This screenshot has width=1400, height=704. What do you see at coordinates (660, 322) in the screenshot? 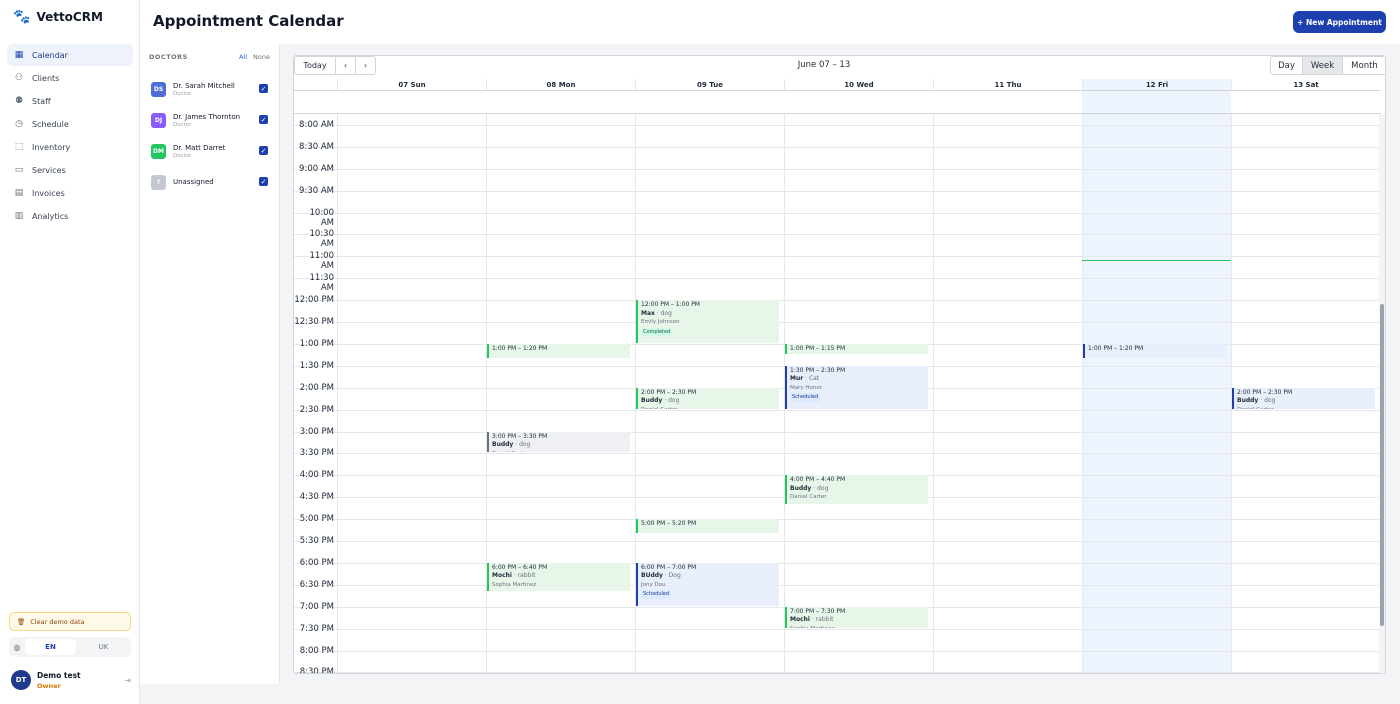
I see `event-owner: Emily Johnson` at bounding box center [660, 322].